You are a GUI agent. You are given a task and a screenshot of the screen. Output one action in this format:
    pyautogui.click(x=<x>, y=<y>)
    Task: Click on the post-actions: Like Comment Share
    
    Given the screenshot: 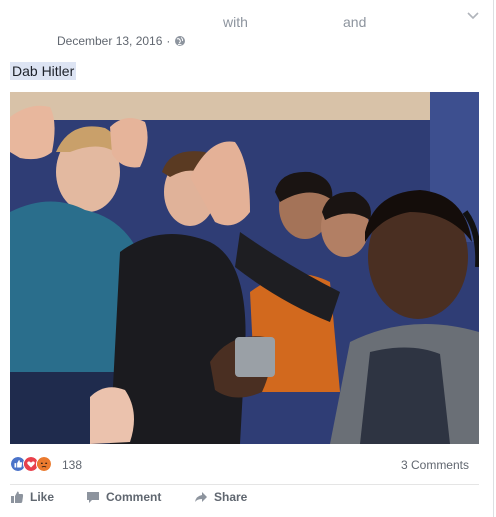 What is the action you would take?
    pyautogui.click(x=244, y=500)
    